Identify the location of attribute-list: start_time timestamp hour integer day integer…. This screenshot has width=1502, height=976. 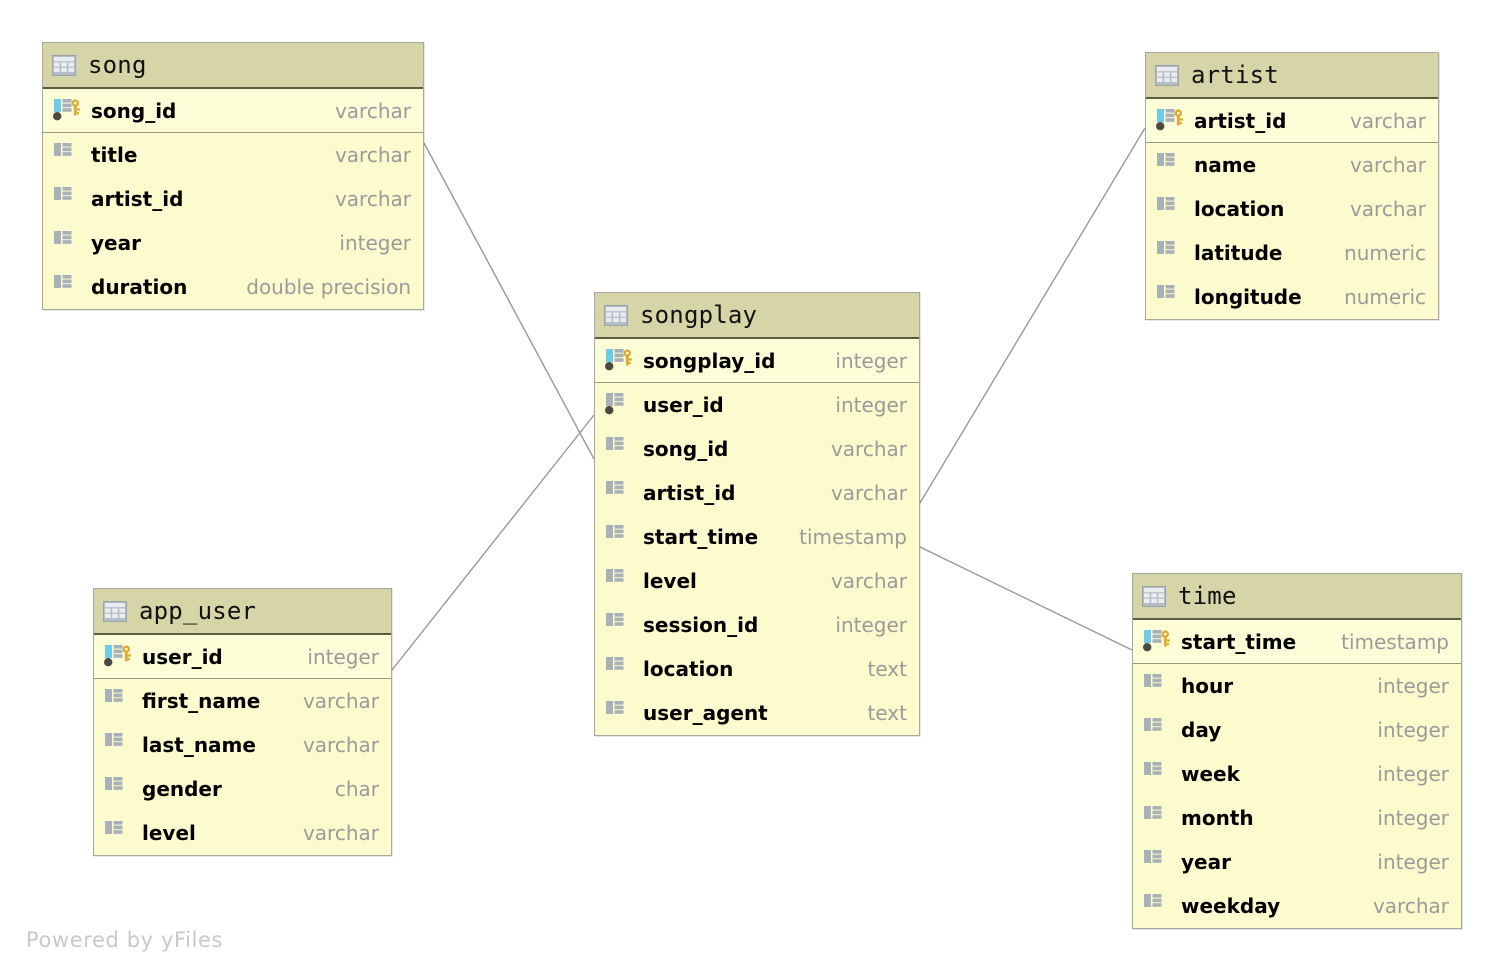
(1297, 774).